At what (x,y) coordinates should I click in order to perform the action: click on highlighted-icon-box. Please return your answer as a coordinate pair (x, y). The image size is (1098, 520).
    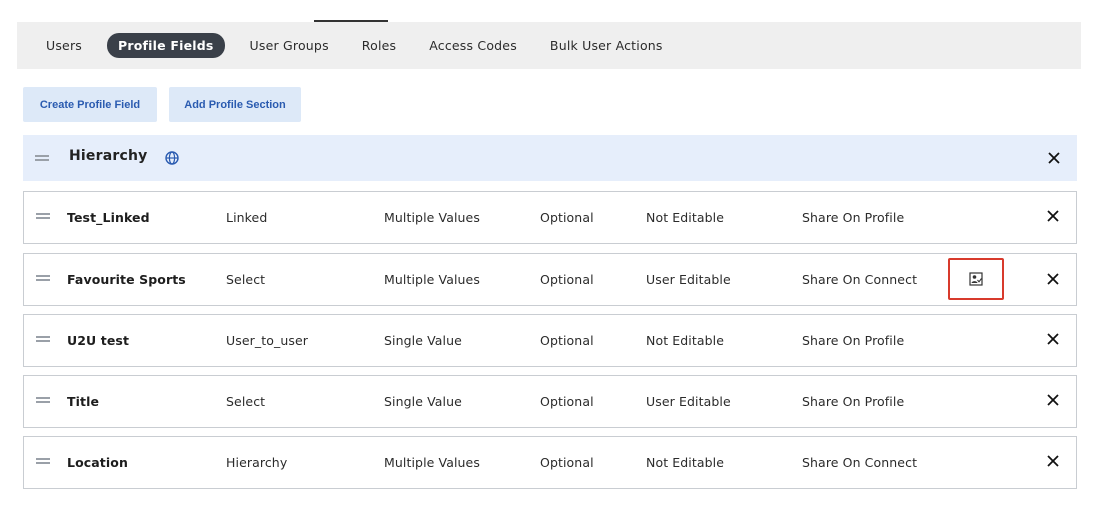
    Looking at the image, I should click on (976, 279).